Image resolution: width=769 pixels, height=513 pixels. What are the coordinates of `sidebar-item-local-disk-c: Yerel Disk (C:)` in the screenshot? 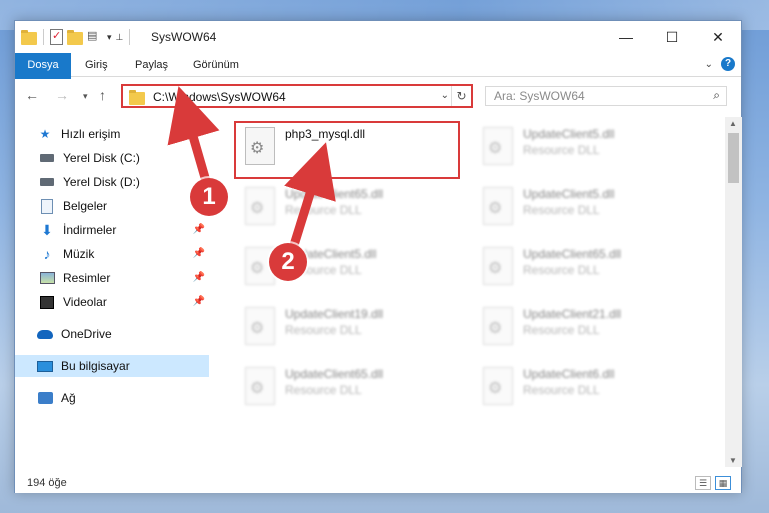 It's located at (112, 158).